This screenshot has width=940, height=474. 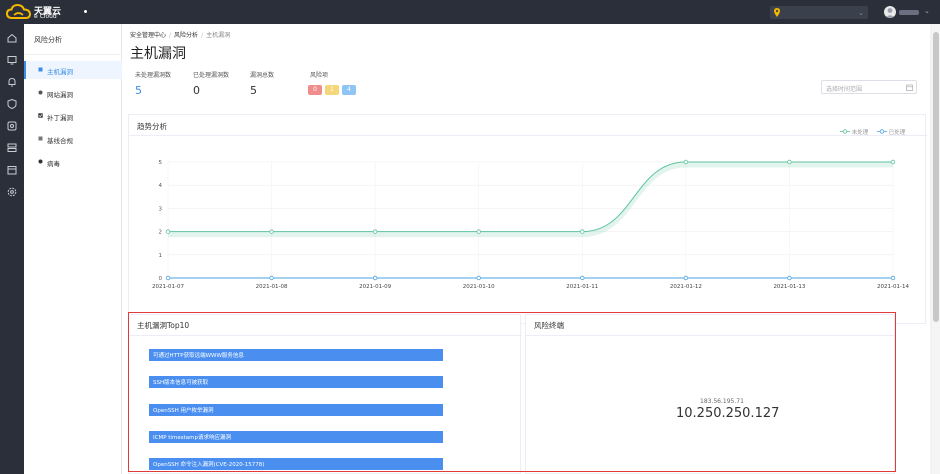 I want to click on x-tick-label: 2021-01-13, so click(x=789, y=287).